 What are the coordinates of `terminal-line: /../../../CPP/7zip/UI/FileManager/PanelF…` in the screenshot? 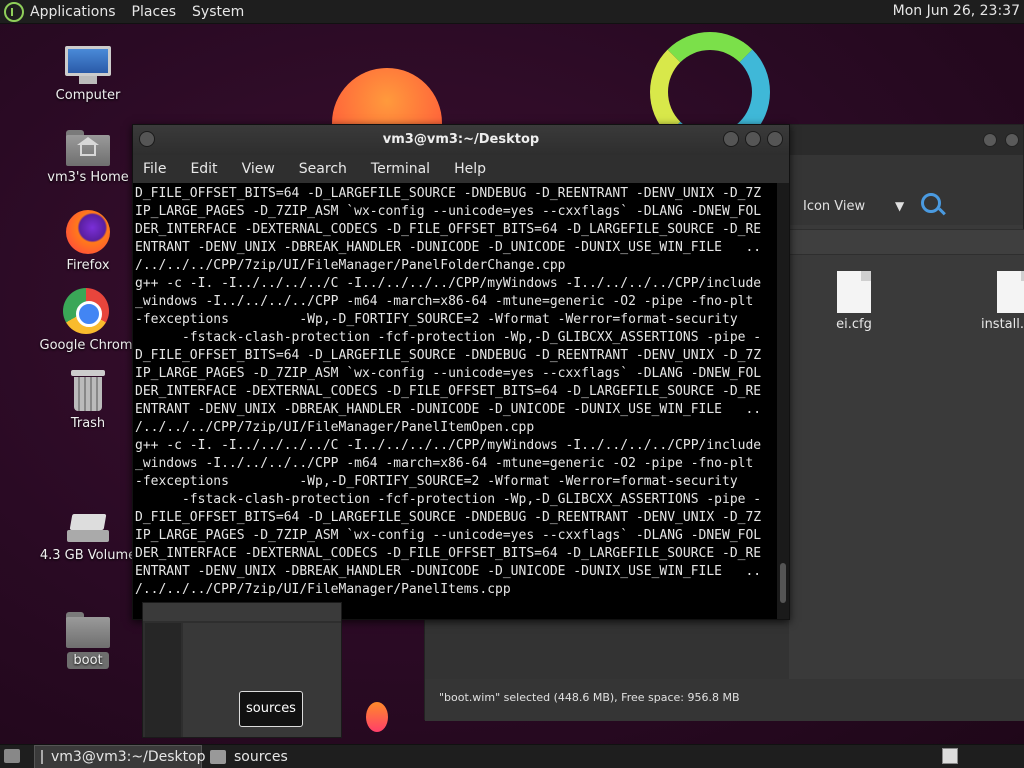 It's located at (350, 265).